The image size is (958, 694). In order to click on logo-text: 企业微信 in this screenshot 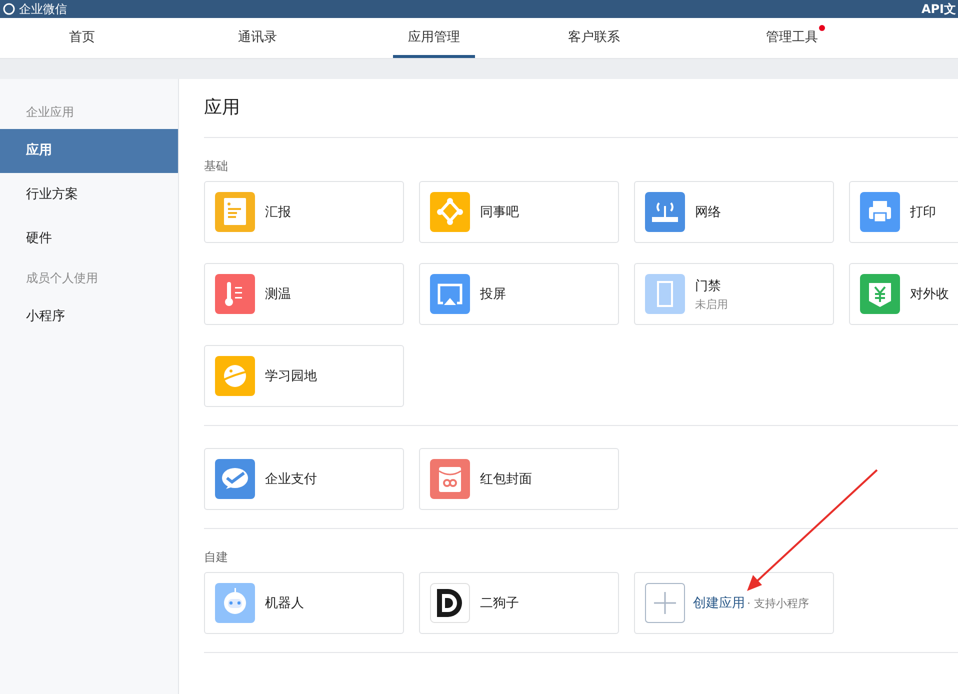, I will do `click(34, 9)`.